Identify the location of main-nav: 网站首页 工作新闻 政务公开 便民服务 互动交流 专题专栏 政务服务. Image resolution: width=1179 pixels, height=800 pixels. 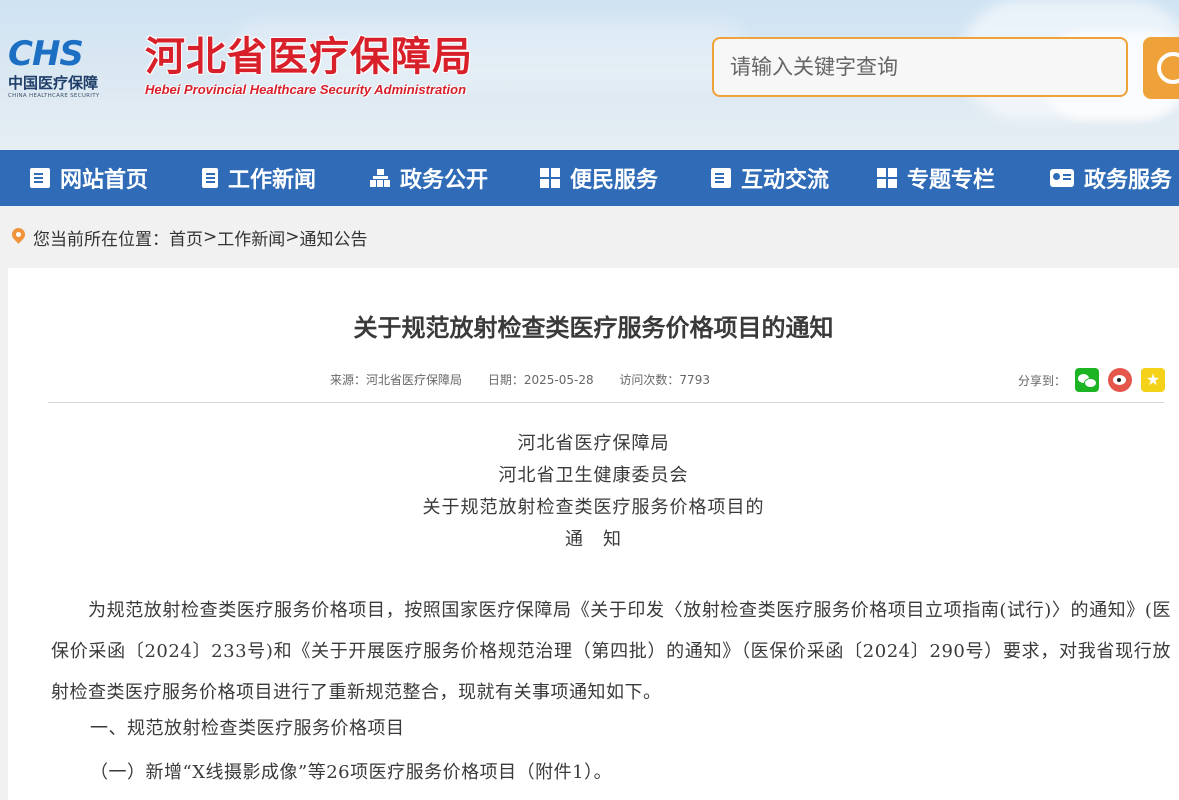
(589, 178).